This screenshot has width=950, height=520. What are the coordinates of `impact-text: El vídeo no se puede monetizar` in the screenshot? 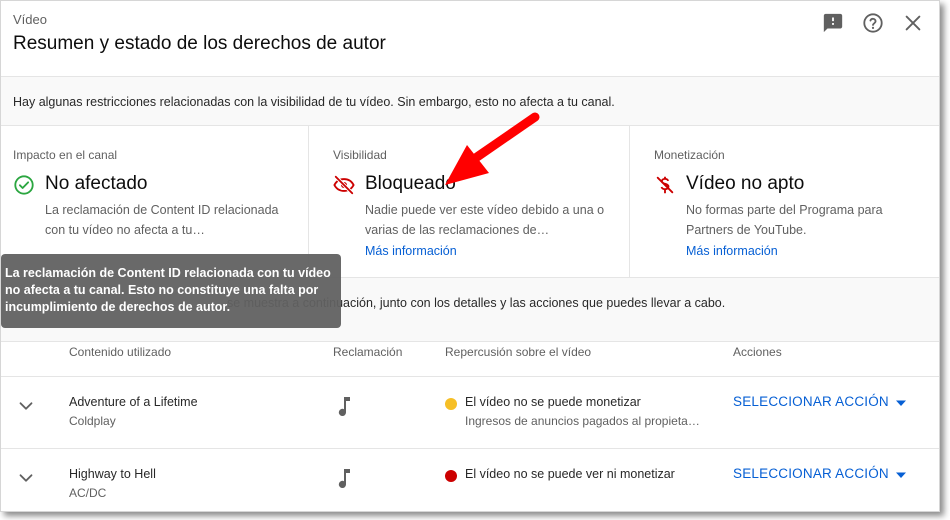 It's located at (553, 402).